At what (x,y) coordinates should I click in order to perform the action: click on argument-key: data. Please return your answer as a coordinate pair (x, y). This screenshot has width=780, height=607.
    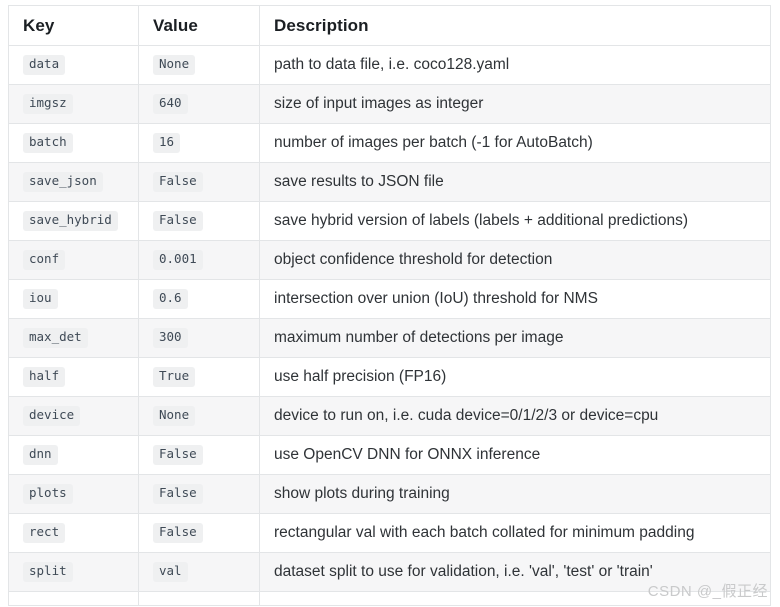
    Looking at the image, I should click on (44, 65).